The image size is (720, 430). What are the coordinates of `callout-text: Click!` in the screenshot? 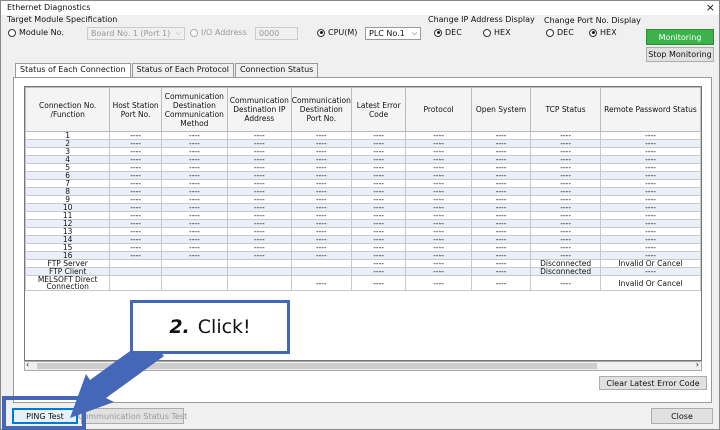 It's located at (224, 327).